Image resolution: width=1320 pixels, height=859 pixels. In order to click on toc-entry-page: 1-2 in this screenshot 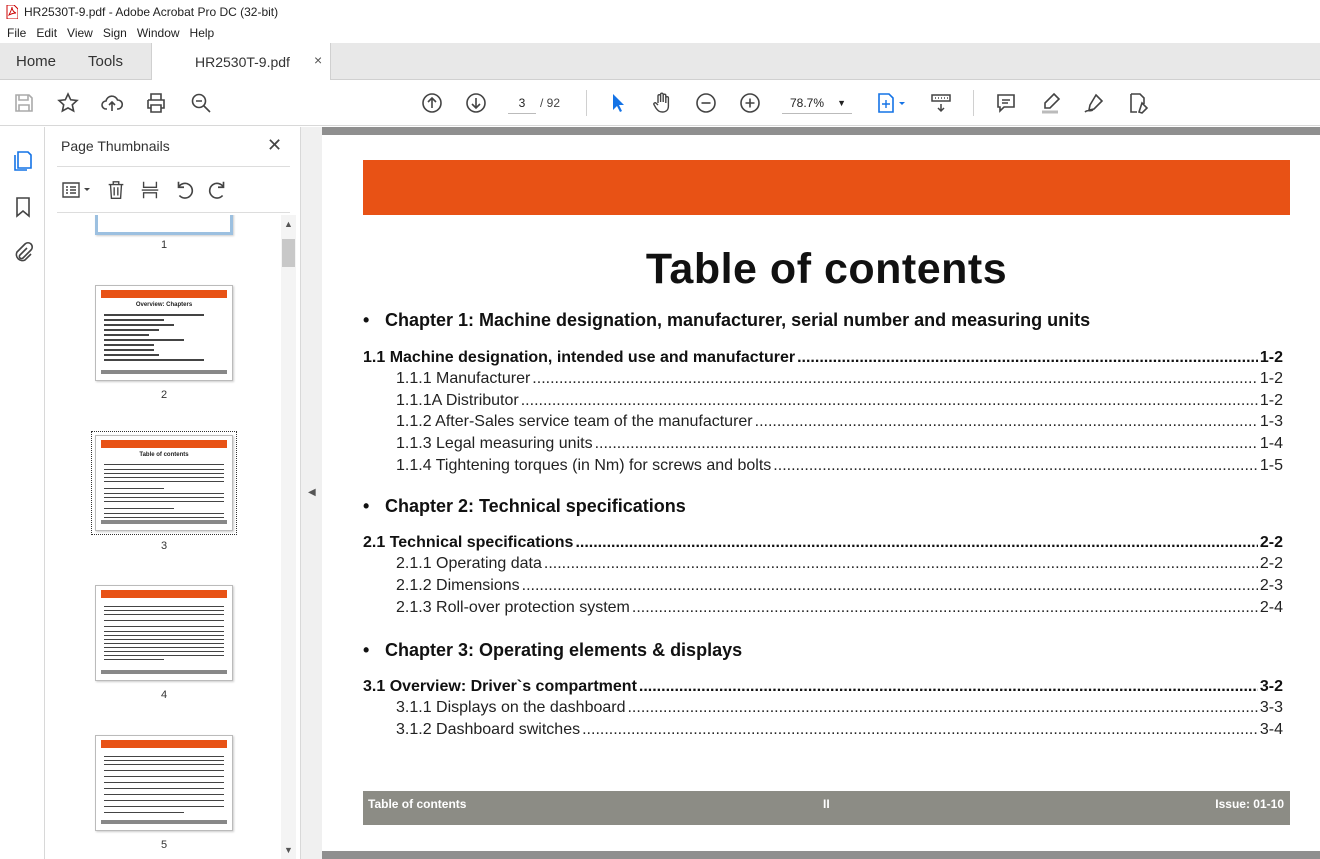, I will do `click(1271, 378)`.